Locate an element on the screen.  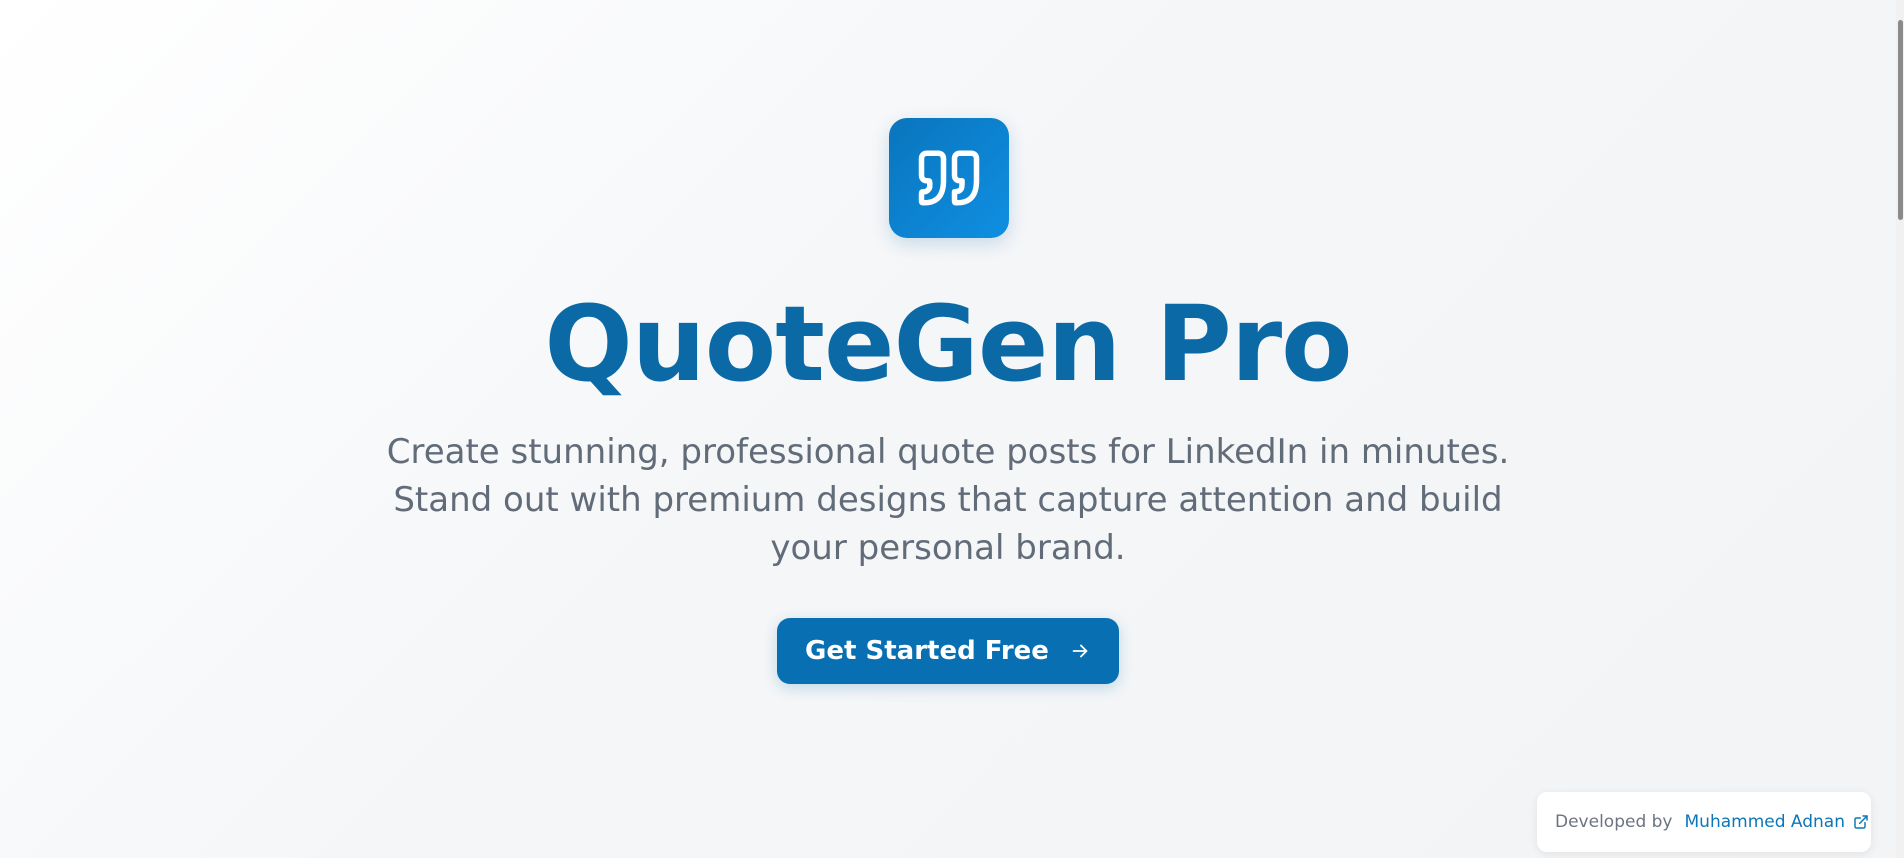
developed-by-label: Developed by is located at coordinates (1614, 822).